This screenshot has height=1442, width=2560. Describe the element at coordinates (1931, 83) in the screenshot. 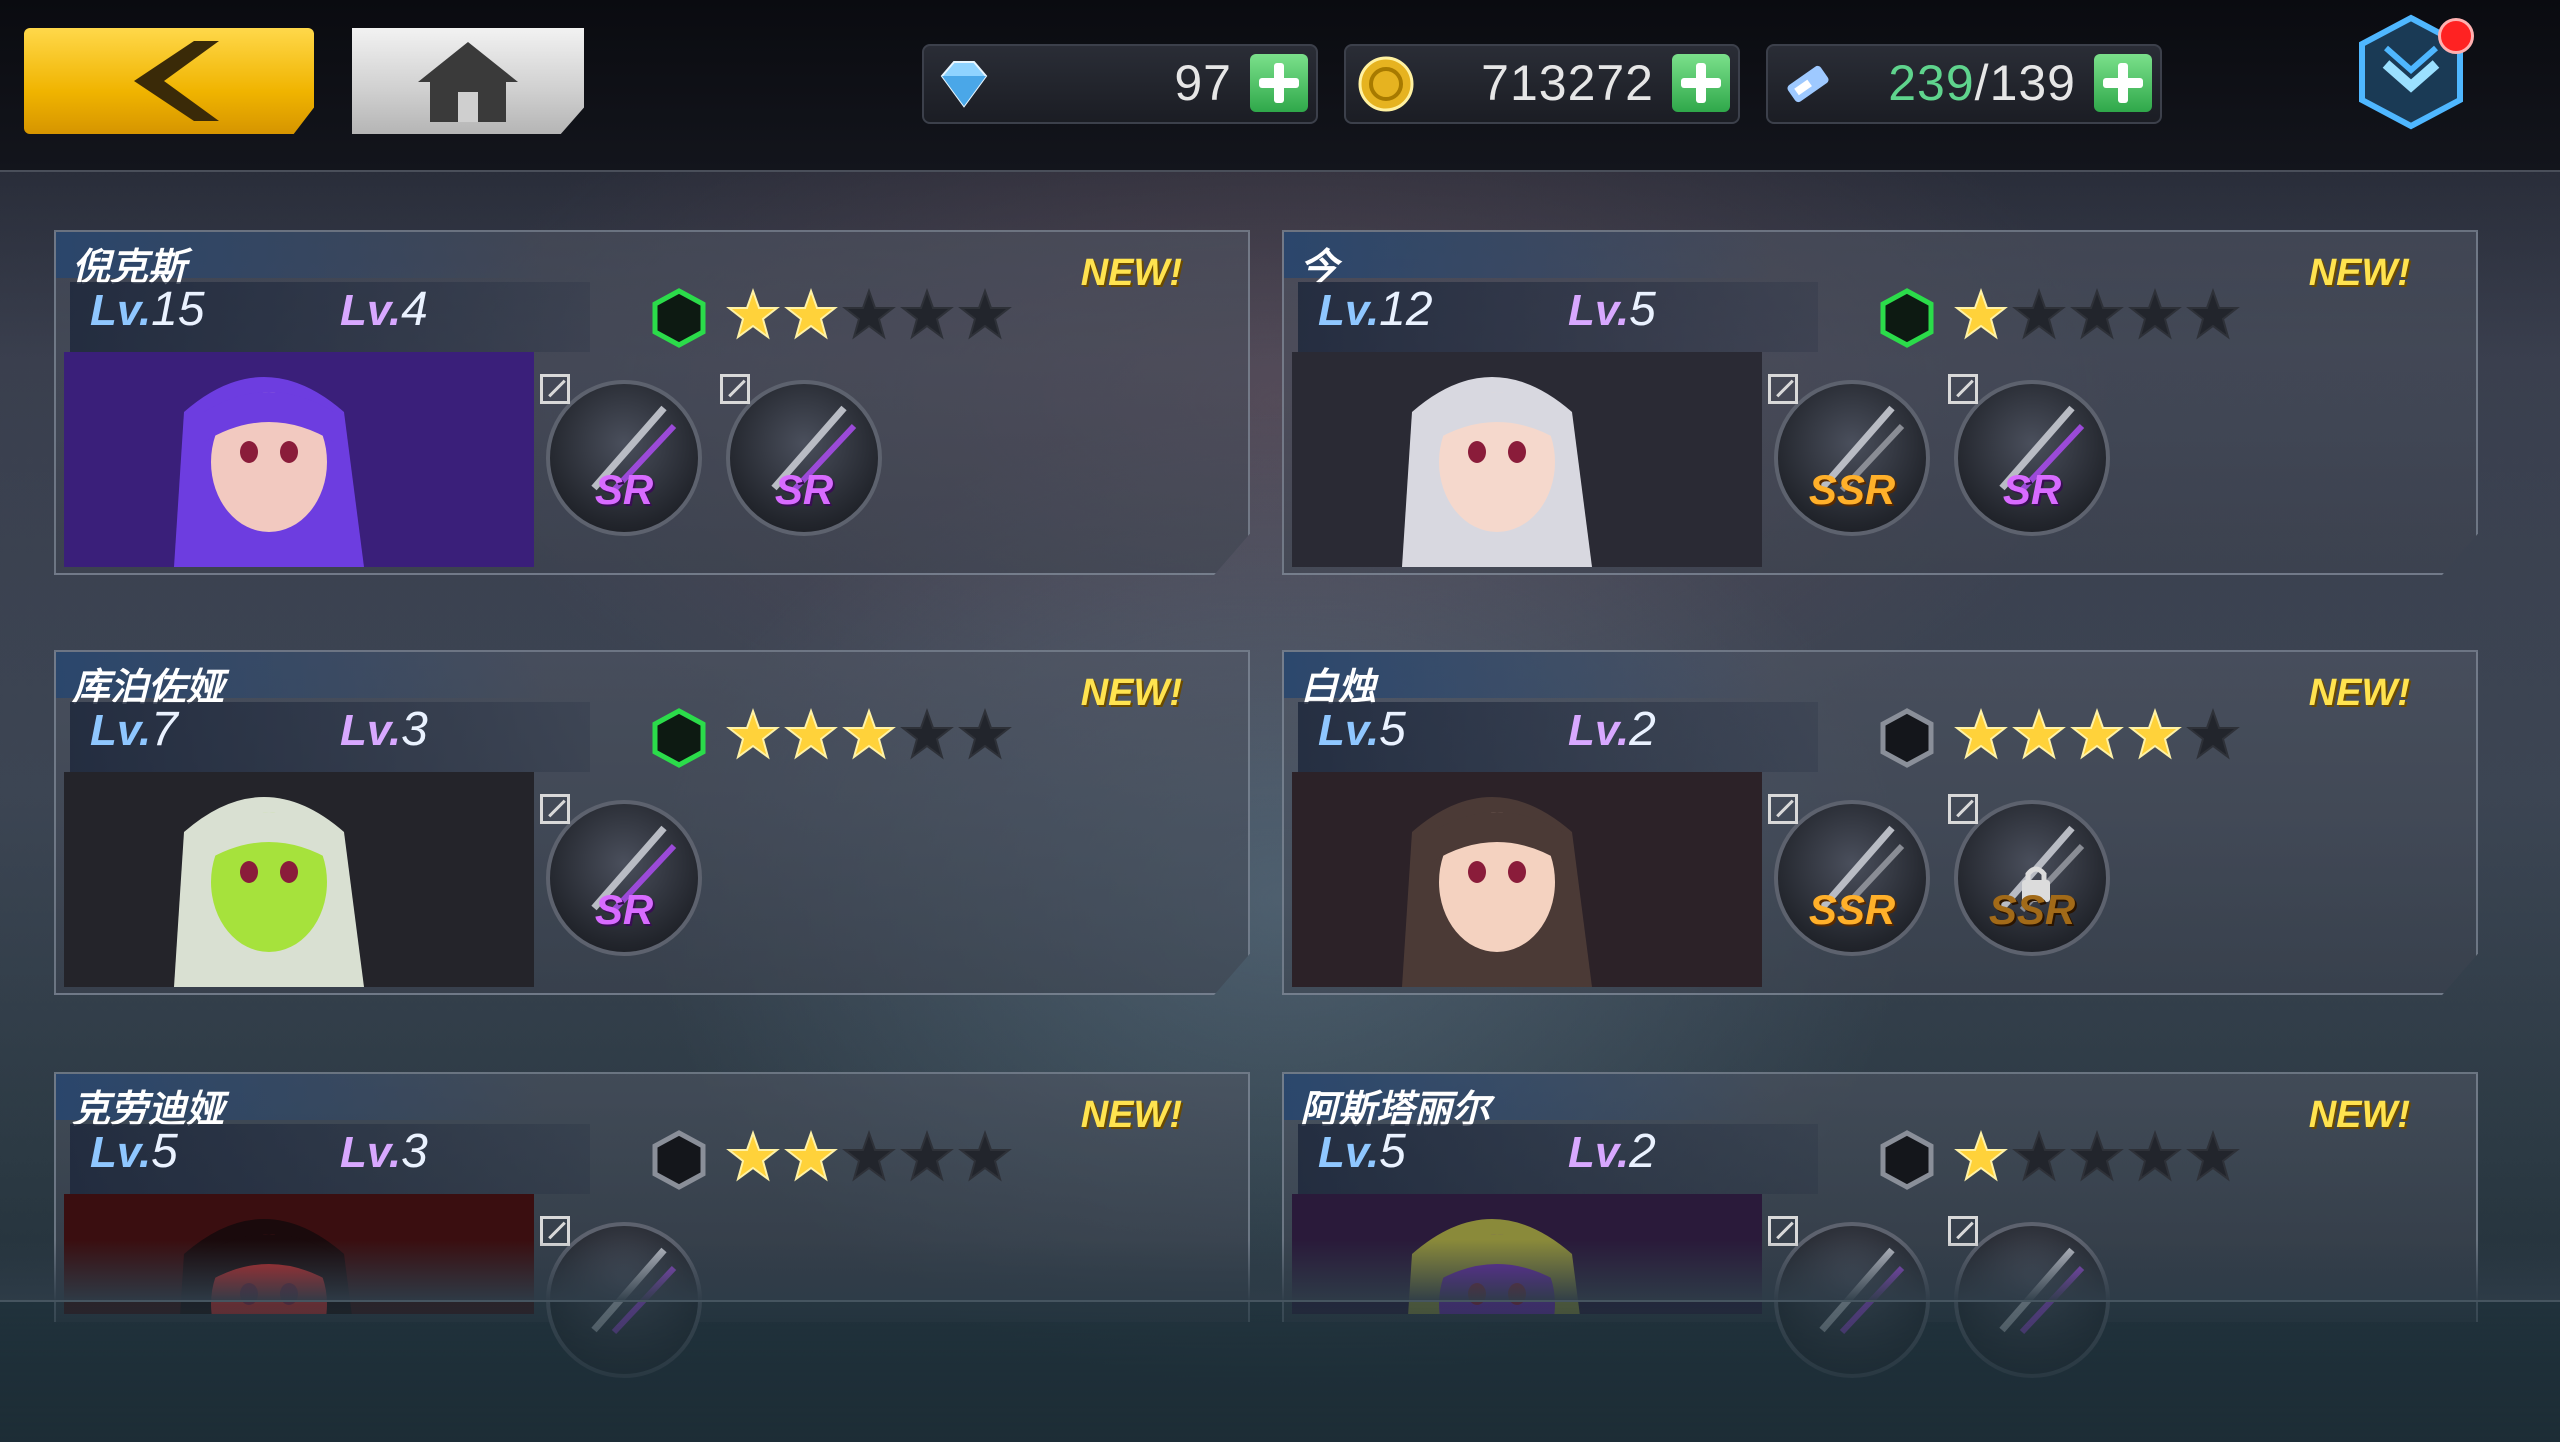

I see `stamina-current: 239` at that location.